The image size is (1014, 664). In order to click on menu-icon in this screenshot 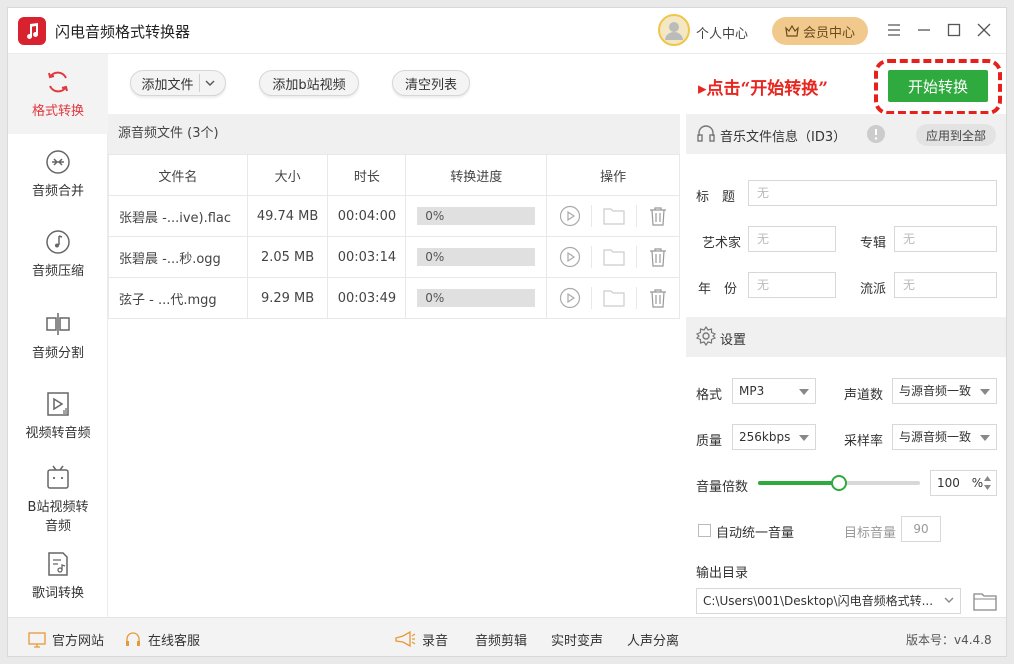, I will do `click(894, 30)`.